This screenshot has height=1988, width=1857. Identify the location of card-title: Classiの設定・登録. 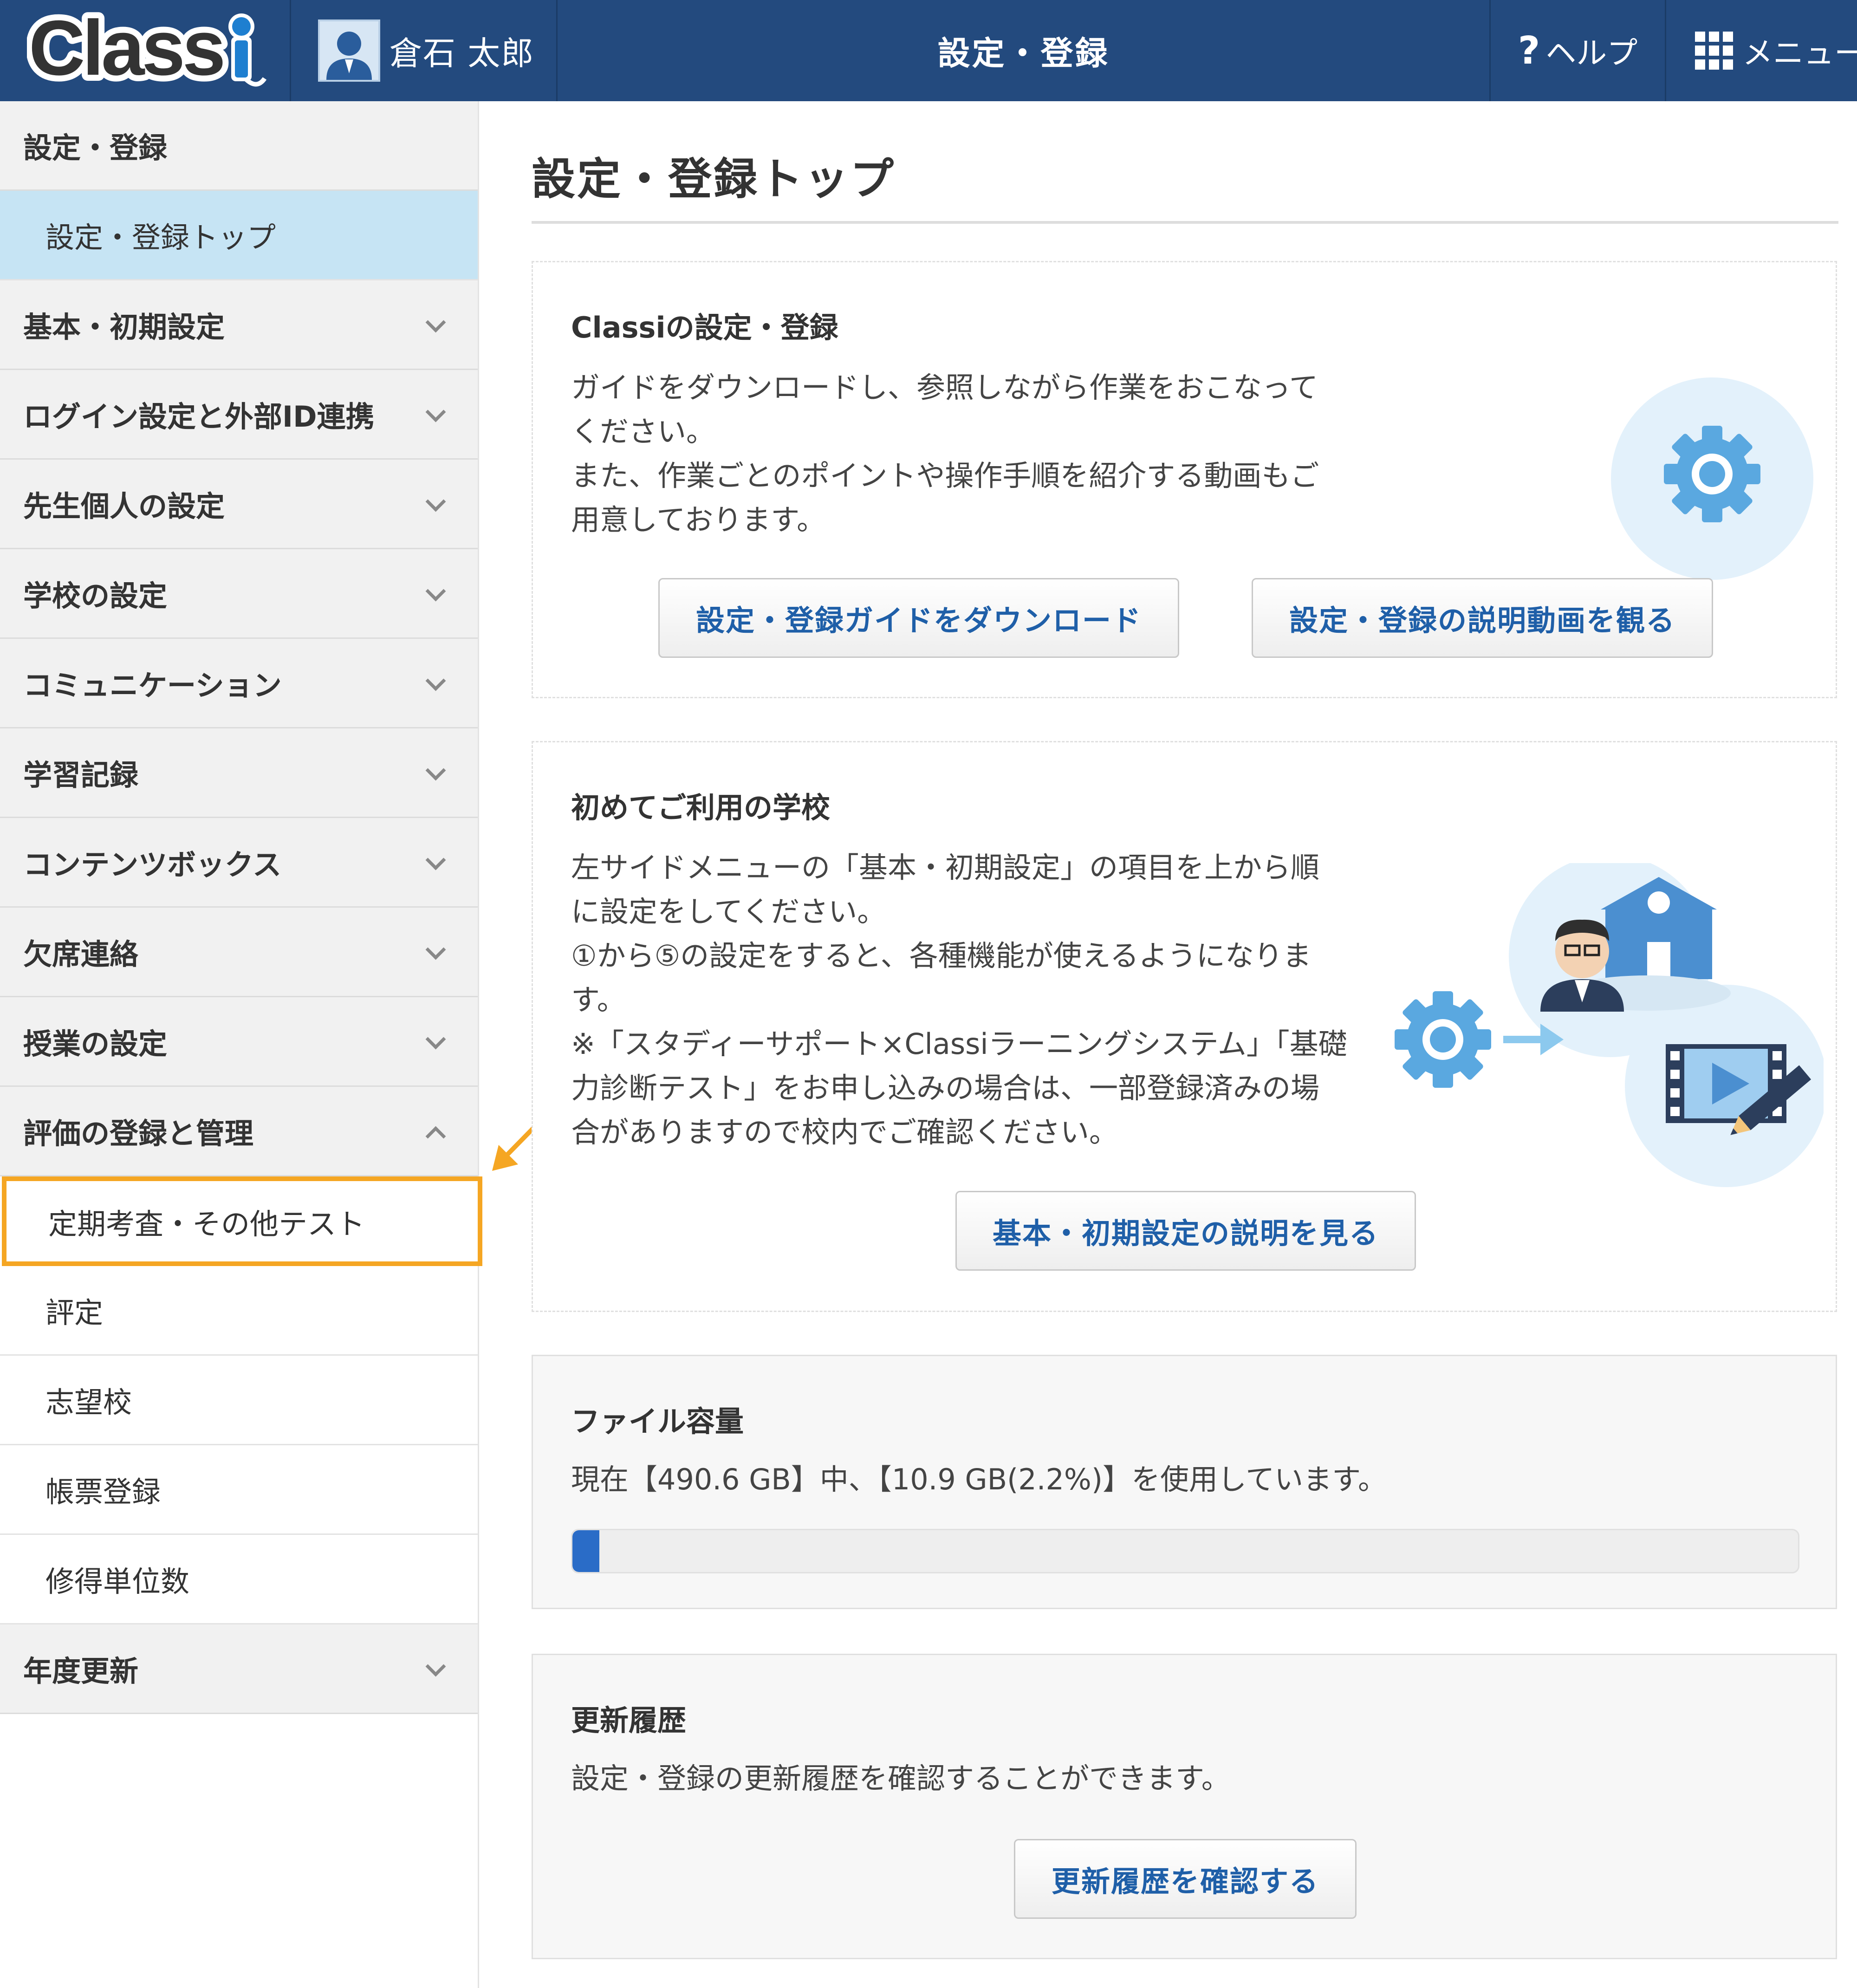
(704, 327).